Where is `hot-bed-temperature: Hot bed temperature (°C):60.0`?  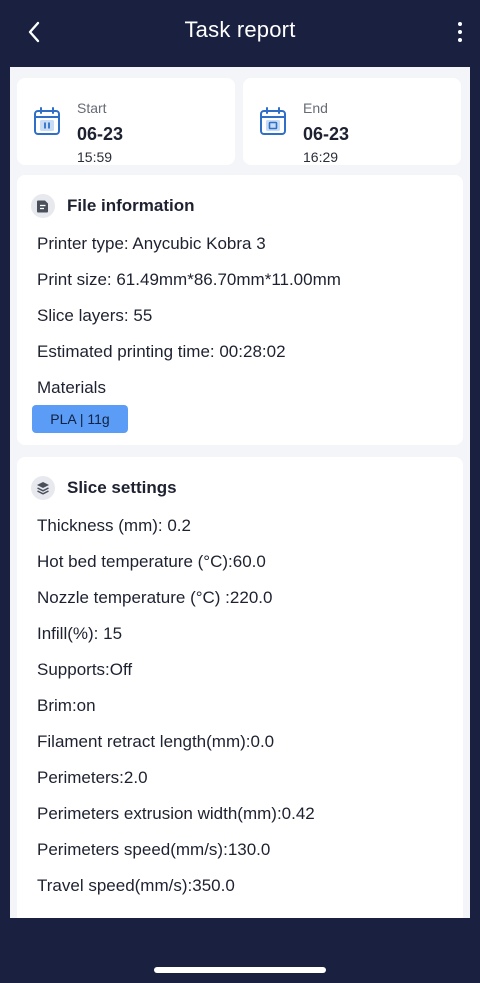 hot-bed-temperature: Hot bed temperature (°C):60.0 is located at coordinates (151, 561).